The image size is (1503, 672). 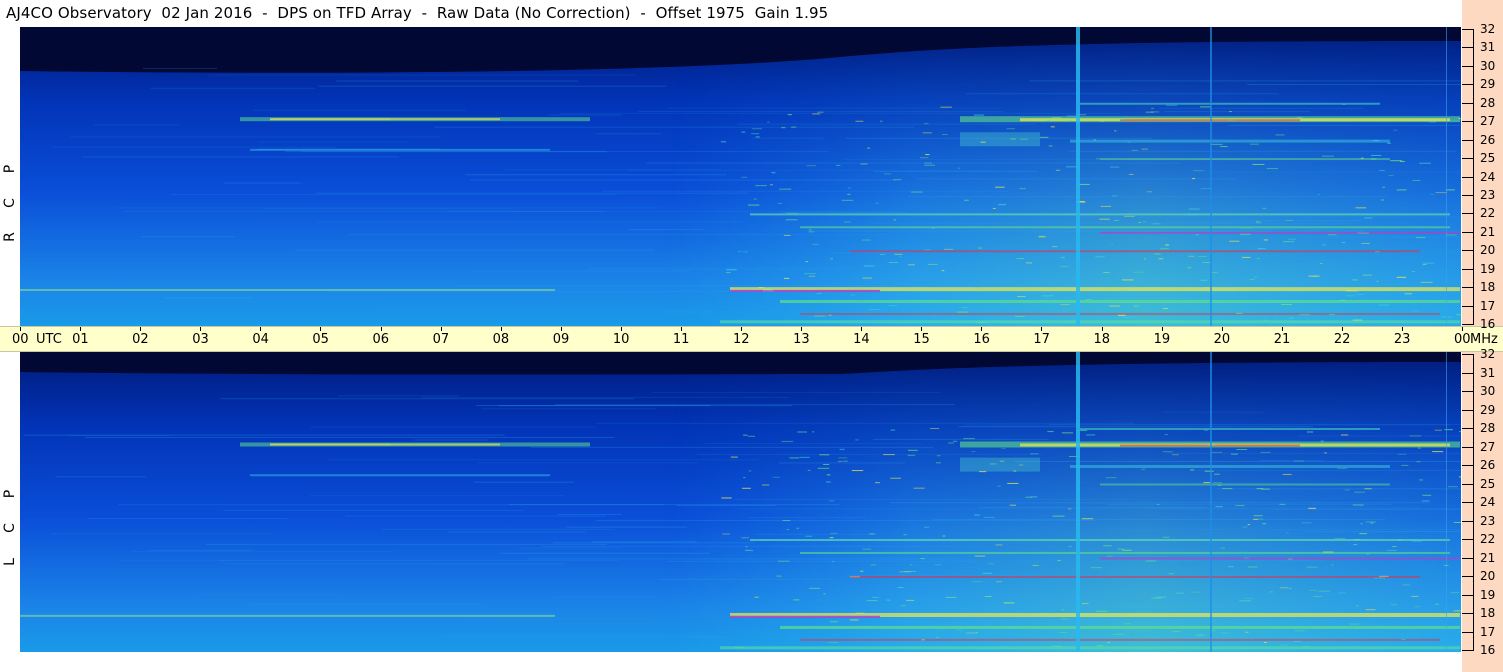 I want to click on freq-tick-label: 16, so click(x=1488, y=324).